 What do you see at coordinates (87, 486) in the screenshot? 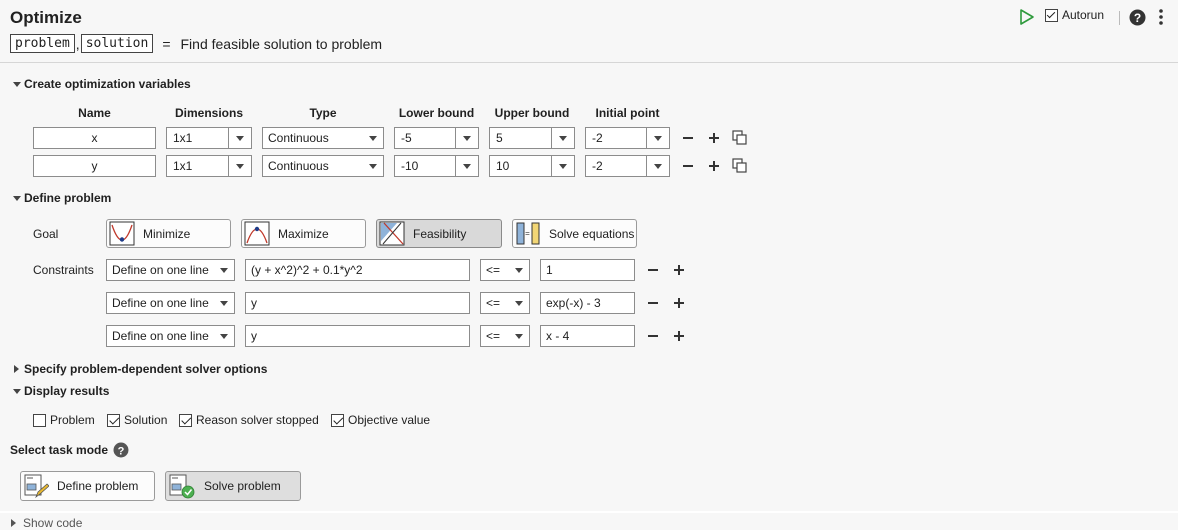
I see `task-define-problem-button: Define problem` at bounding box center [87, 486].